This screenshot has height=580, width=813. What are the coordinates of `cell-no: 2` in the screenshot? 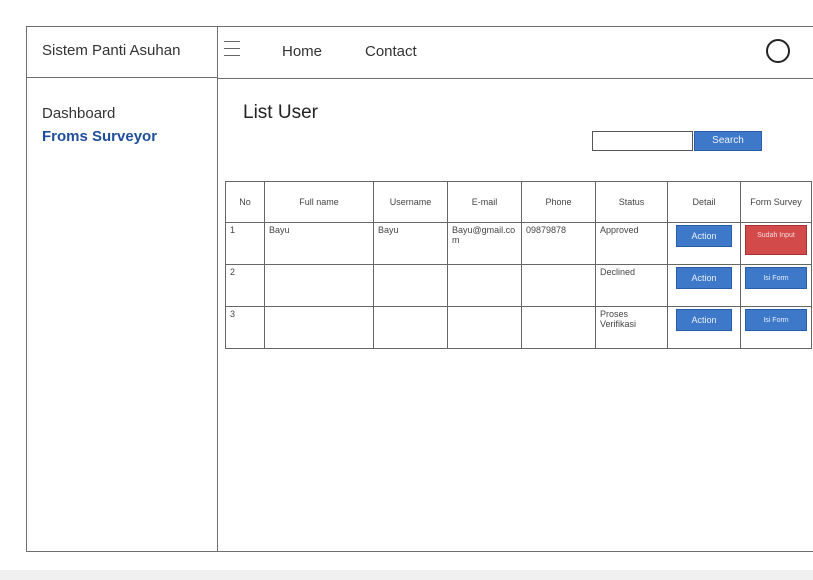 It's located at (245, 285).